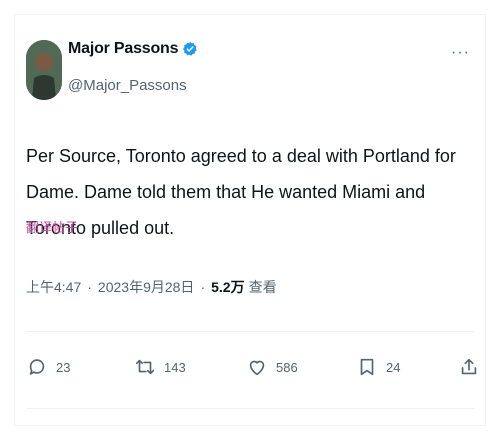  I want to click on action-bar: 23 143 586 24, so click(256, 368).